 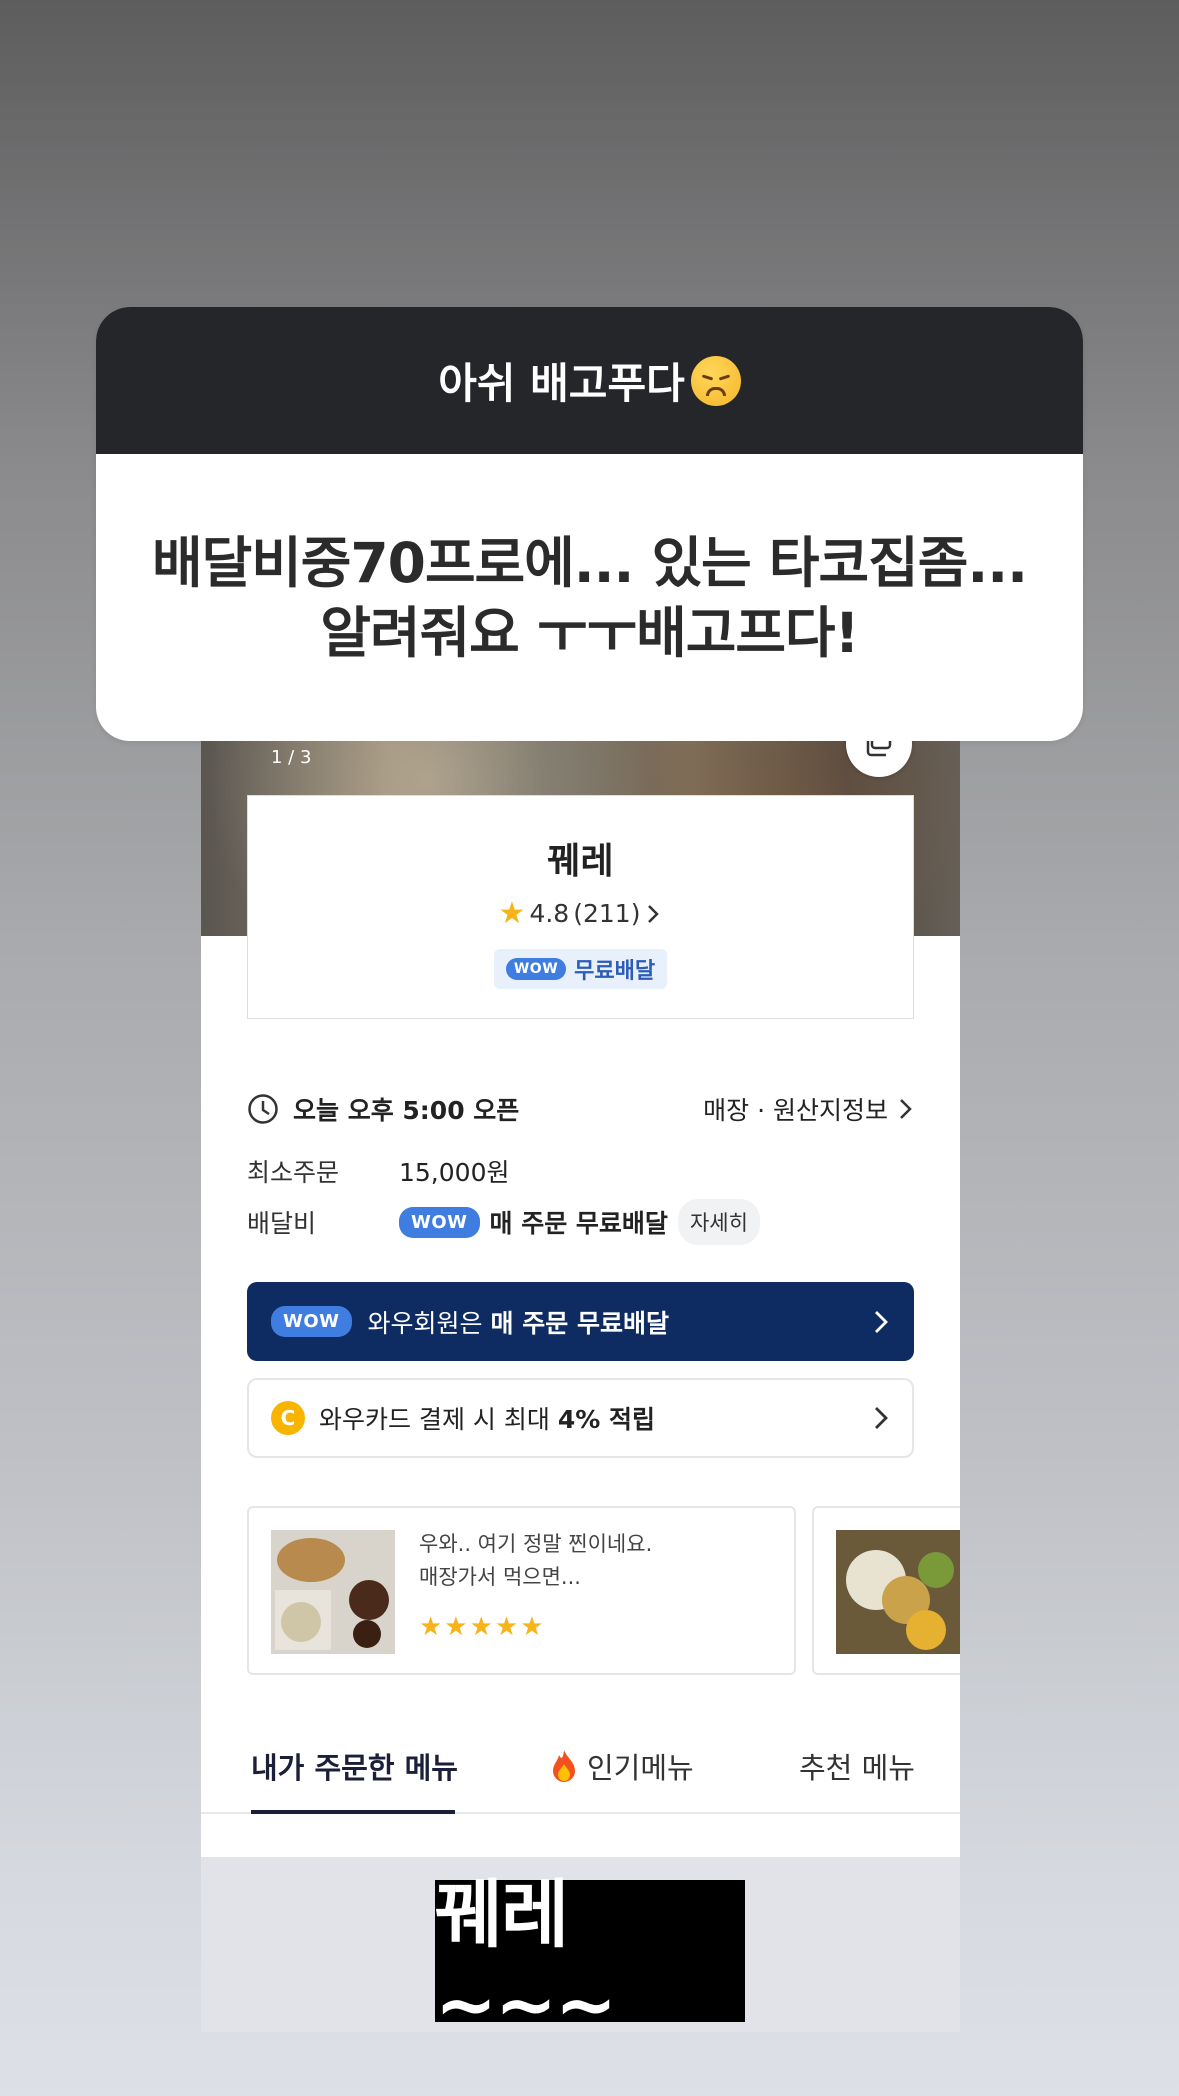 I want to click on wow-membership-banner: WOW 와우회원은 매 주문 무료배달, so click(x=580, y=1321).